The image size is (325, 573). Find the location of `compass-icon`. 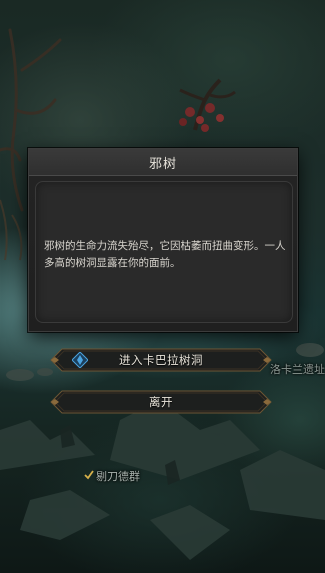

compass-icon is located at coordinates (80, 360).